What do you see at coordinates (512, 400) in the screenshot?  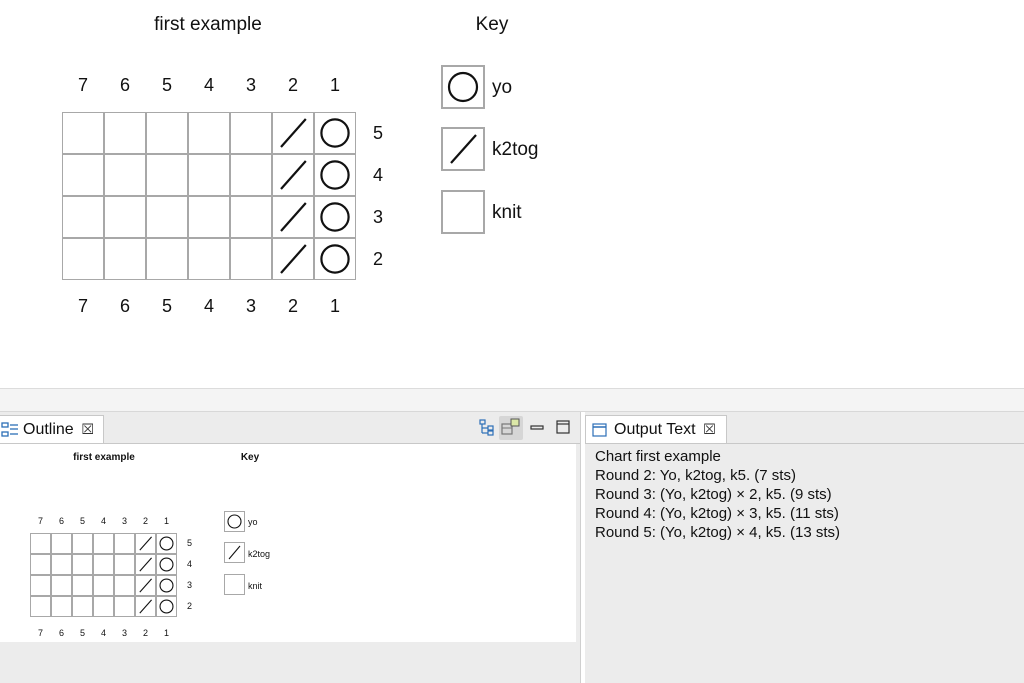 I see `sash` at bounding box center [512, 400].